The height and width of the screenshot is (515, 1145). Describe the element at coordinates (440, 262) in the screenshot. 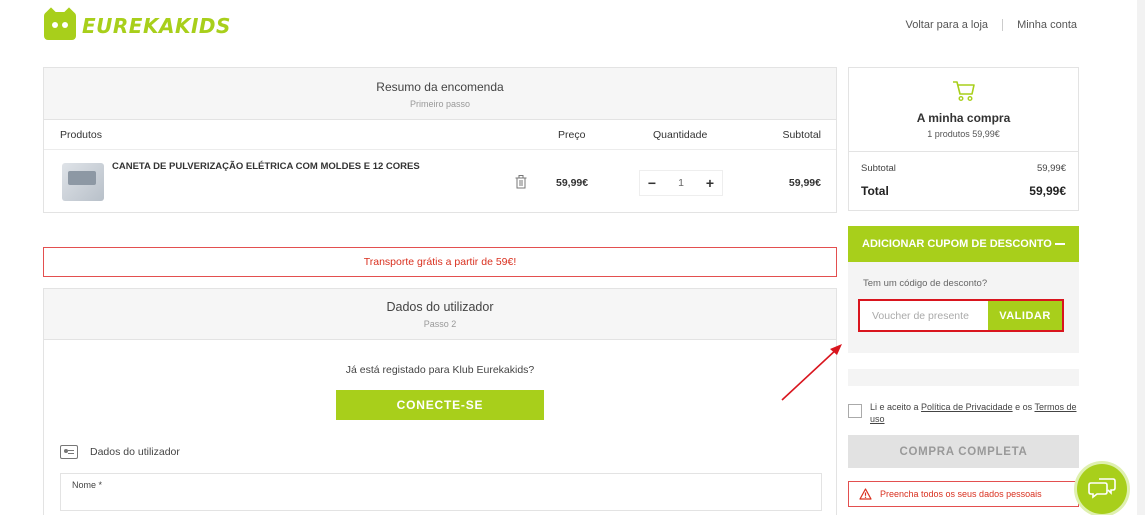

I see `shipping-notice: Transporte grátis a partir de 59€!` at that location.